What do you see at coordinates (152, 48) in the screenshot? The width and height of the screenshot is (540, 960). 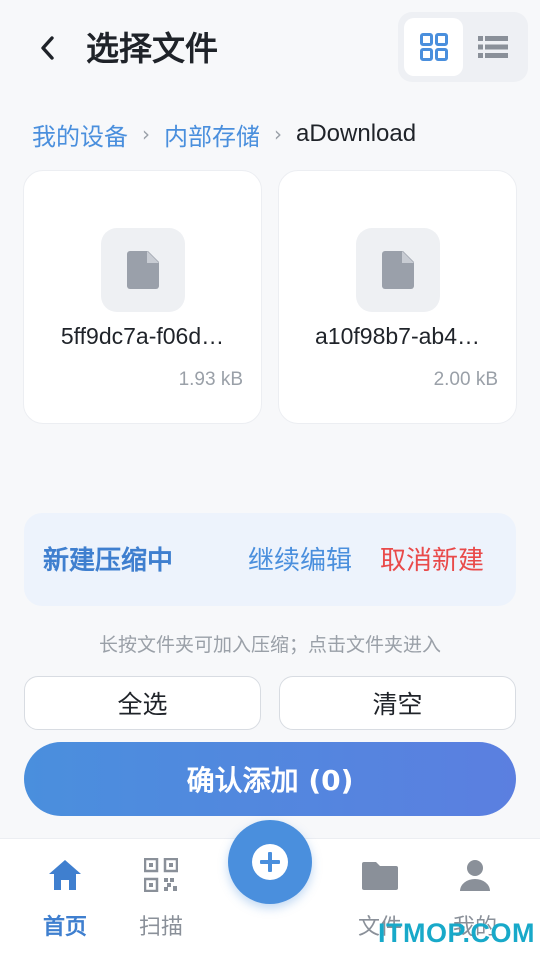 I see `page-title: 选择文件` at bounding box center [152, 48].